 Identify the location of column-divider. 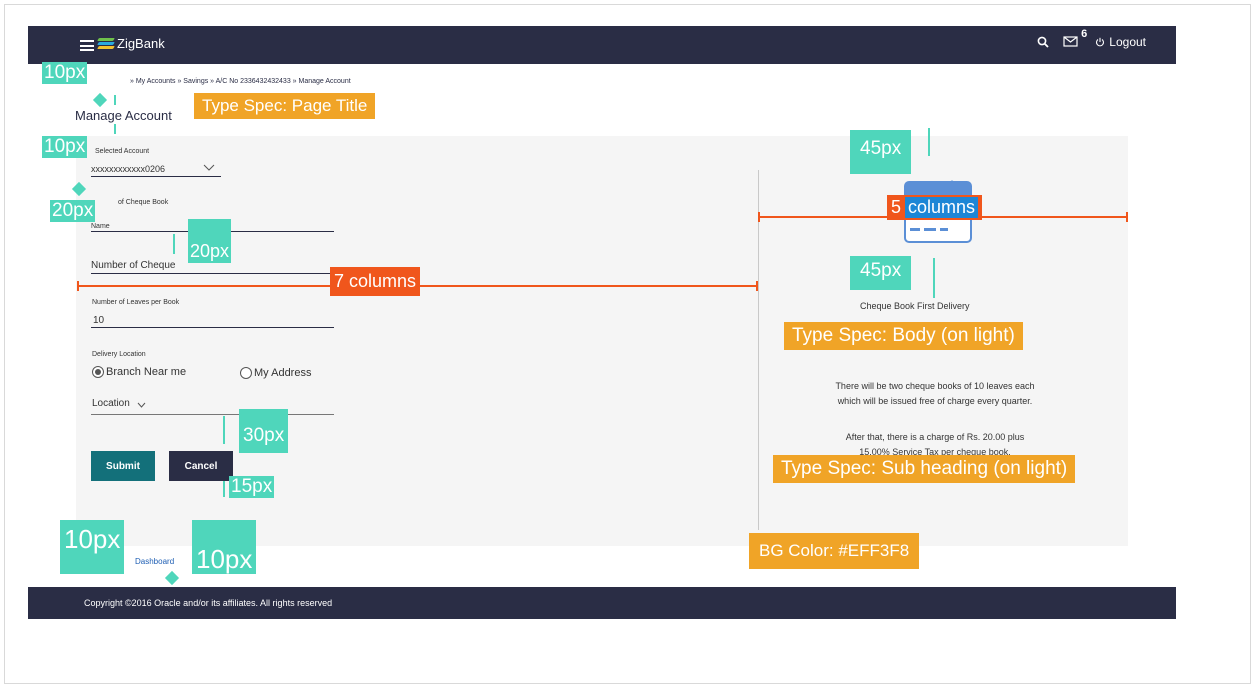
(758, 350).